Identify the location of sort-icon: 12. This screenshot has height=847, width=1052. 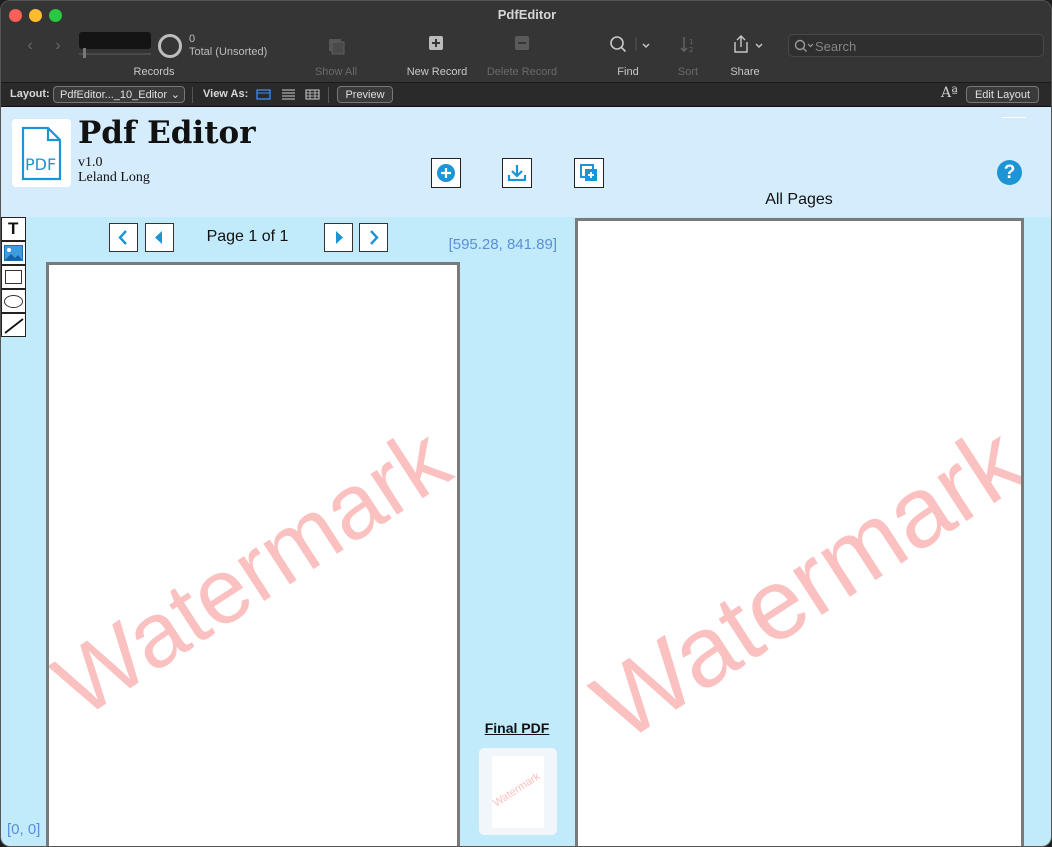
(689, 47).